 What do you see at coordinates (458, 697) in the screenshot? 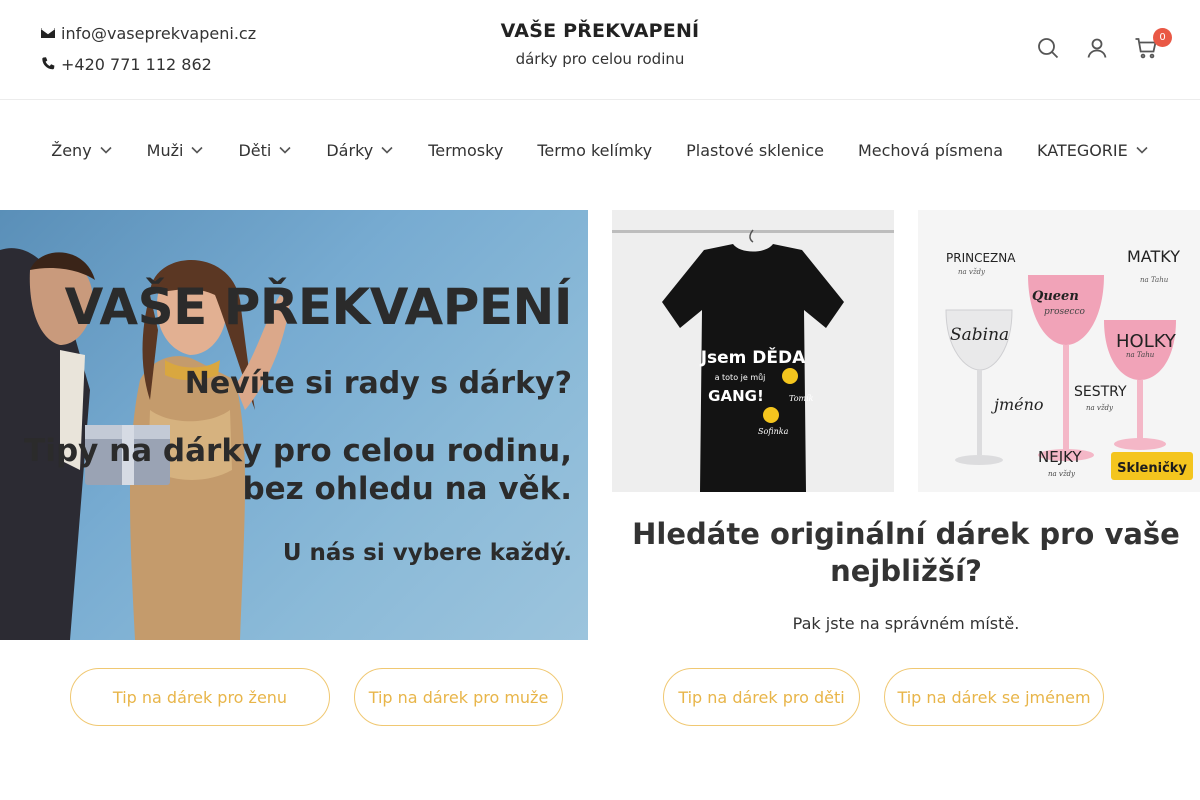
I see `men-gift-button: Tip na dárek pro muže` at bounding box center [458, 697].